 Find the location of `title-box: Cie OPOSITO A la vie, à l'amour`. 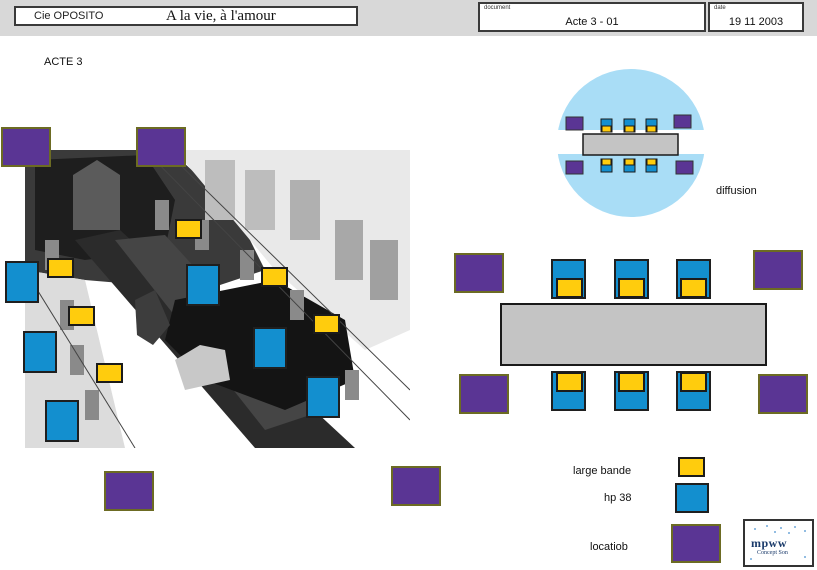

title-box: Cie OPOSITO A la vie, à l'amour is located at coordinates (186, 16).